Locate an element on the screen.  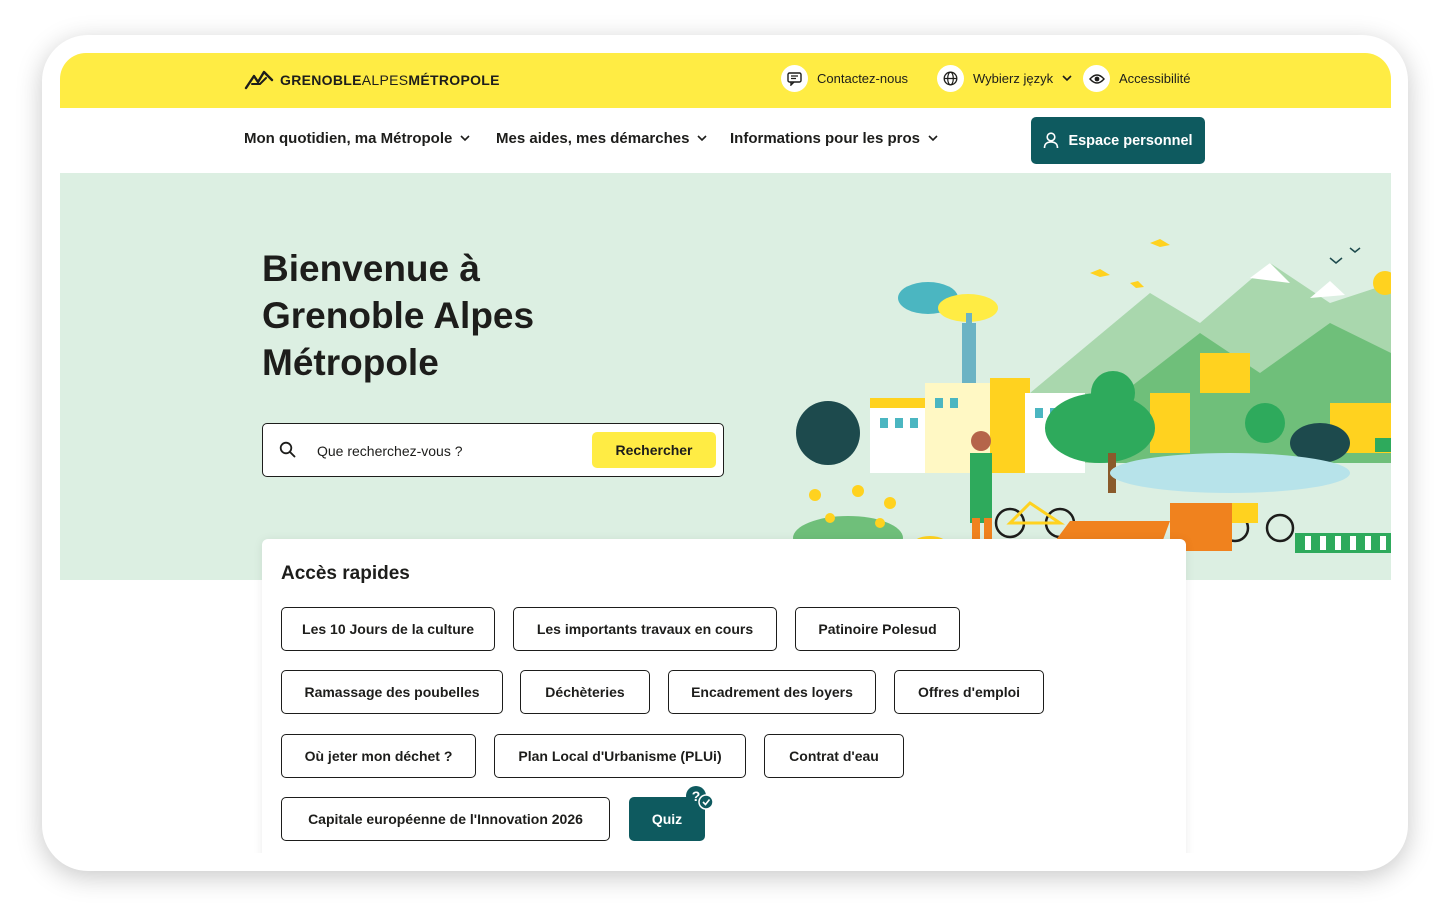
hero-title: Bienvenue à Grenoble Alpes Métropole is located at coordinates (398, 315).